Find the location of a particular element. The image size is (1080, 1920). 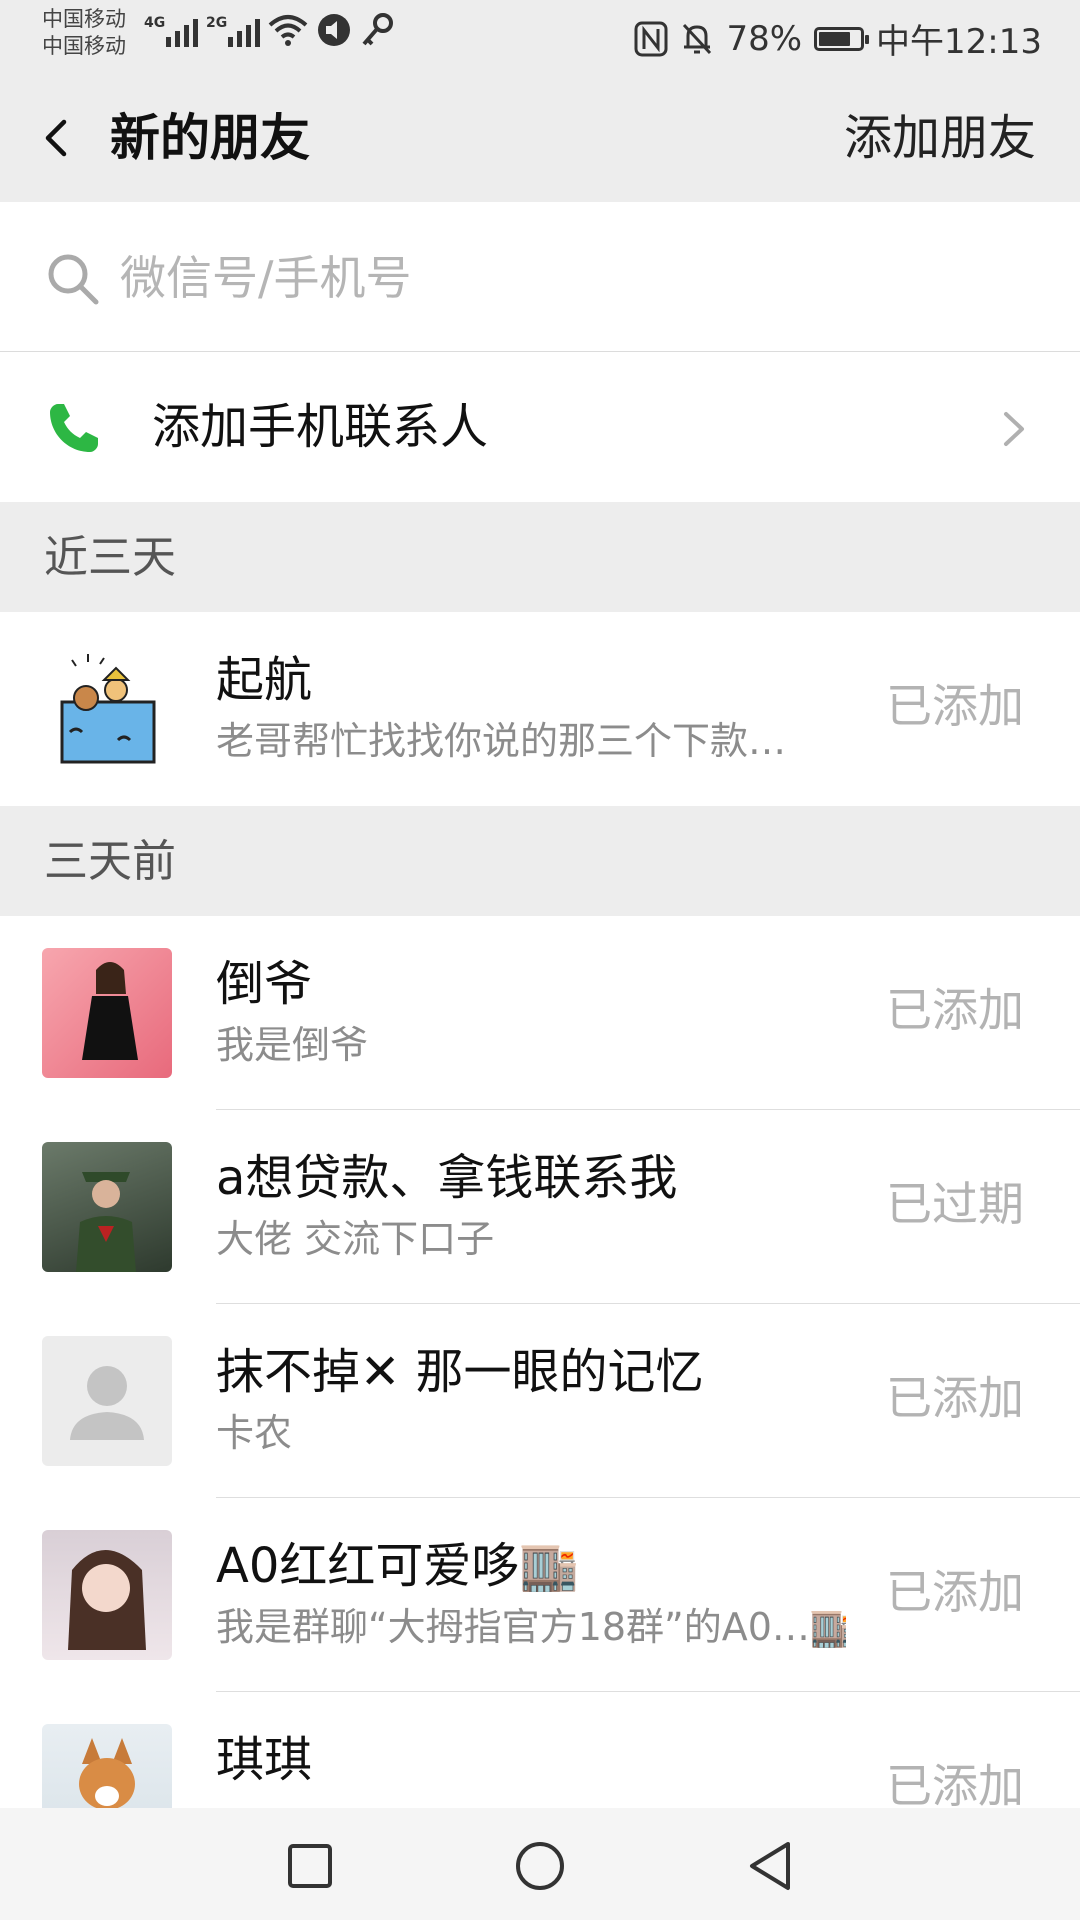

phone-icon is located at coordinates (74, 428).